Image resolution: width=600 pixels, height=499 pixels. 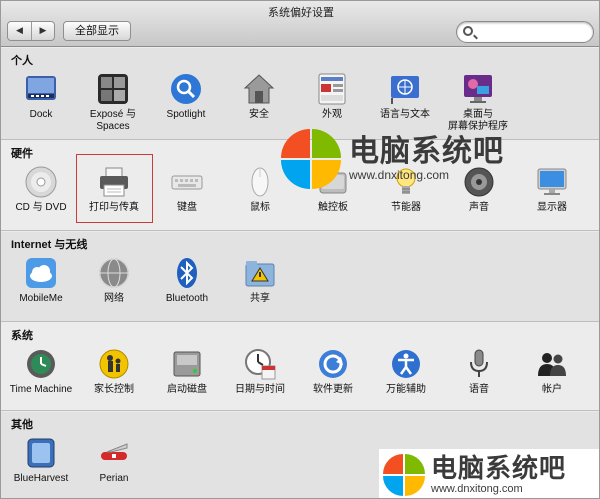 What do you see at coordinates (22, 154) in the screenshot?
I see `section-title: 硬件` at bounding box center [22, 154].